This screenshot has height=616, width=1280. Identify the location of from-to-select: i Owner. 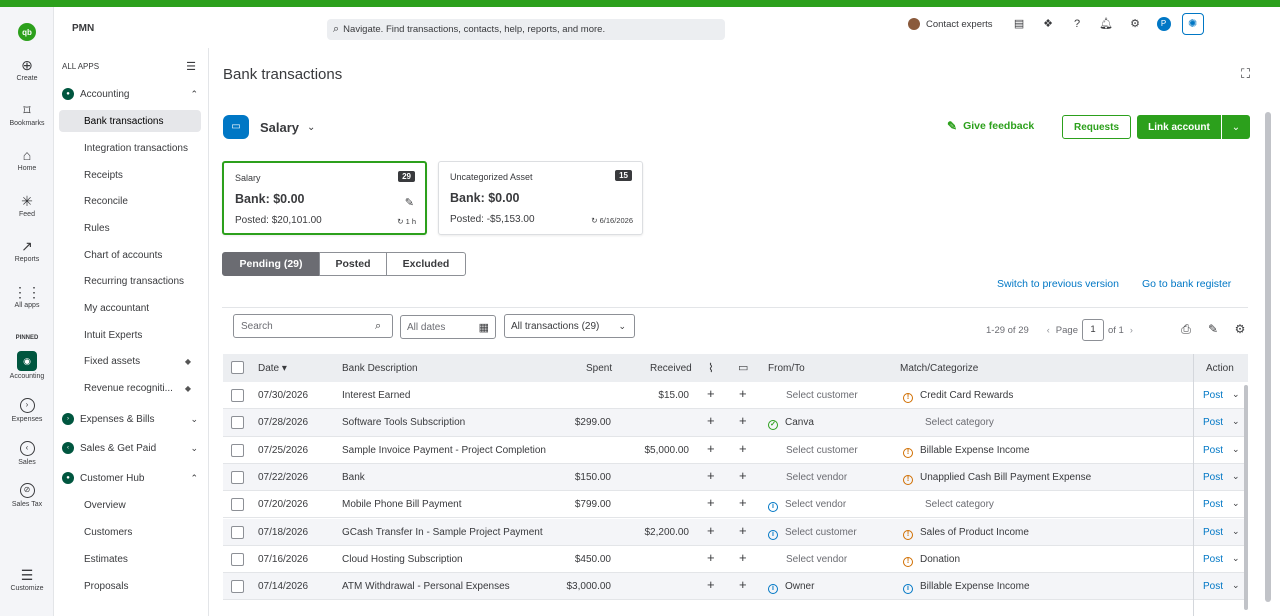
(791, 588).